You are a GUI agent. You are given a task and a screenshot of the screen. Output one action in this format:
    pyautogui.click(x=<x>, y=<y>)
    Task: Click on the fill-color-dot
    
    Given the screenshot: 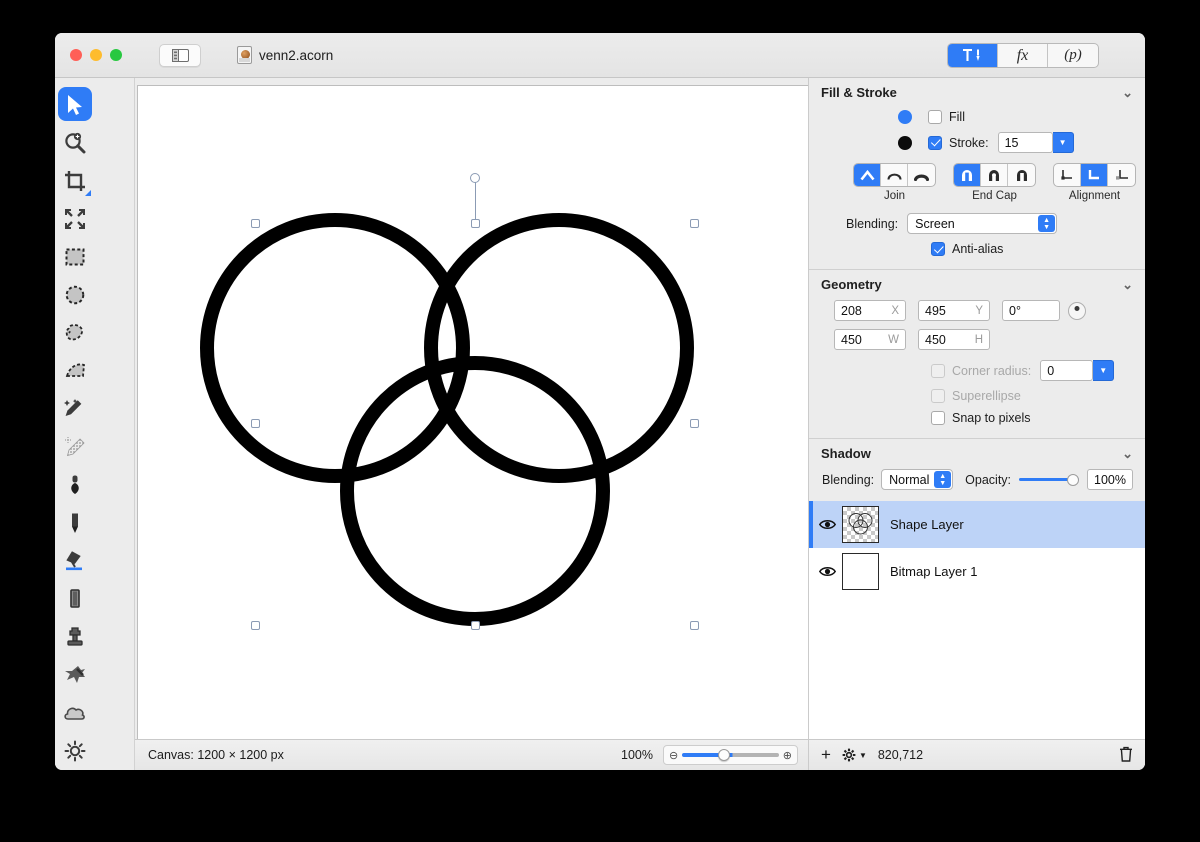 What is the action you would take?
    pyautogui.click(x=905, y=117)
    